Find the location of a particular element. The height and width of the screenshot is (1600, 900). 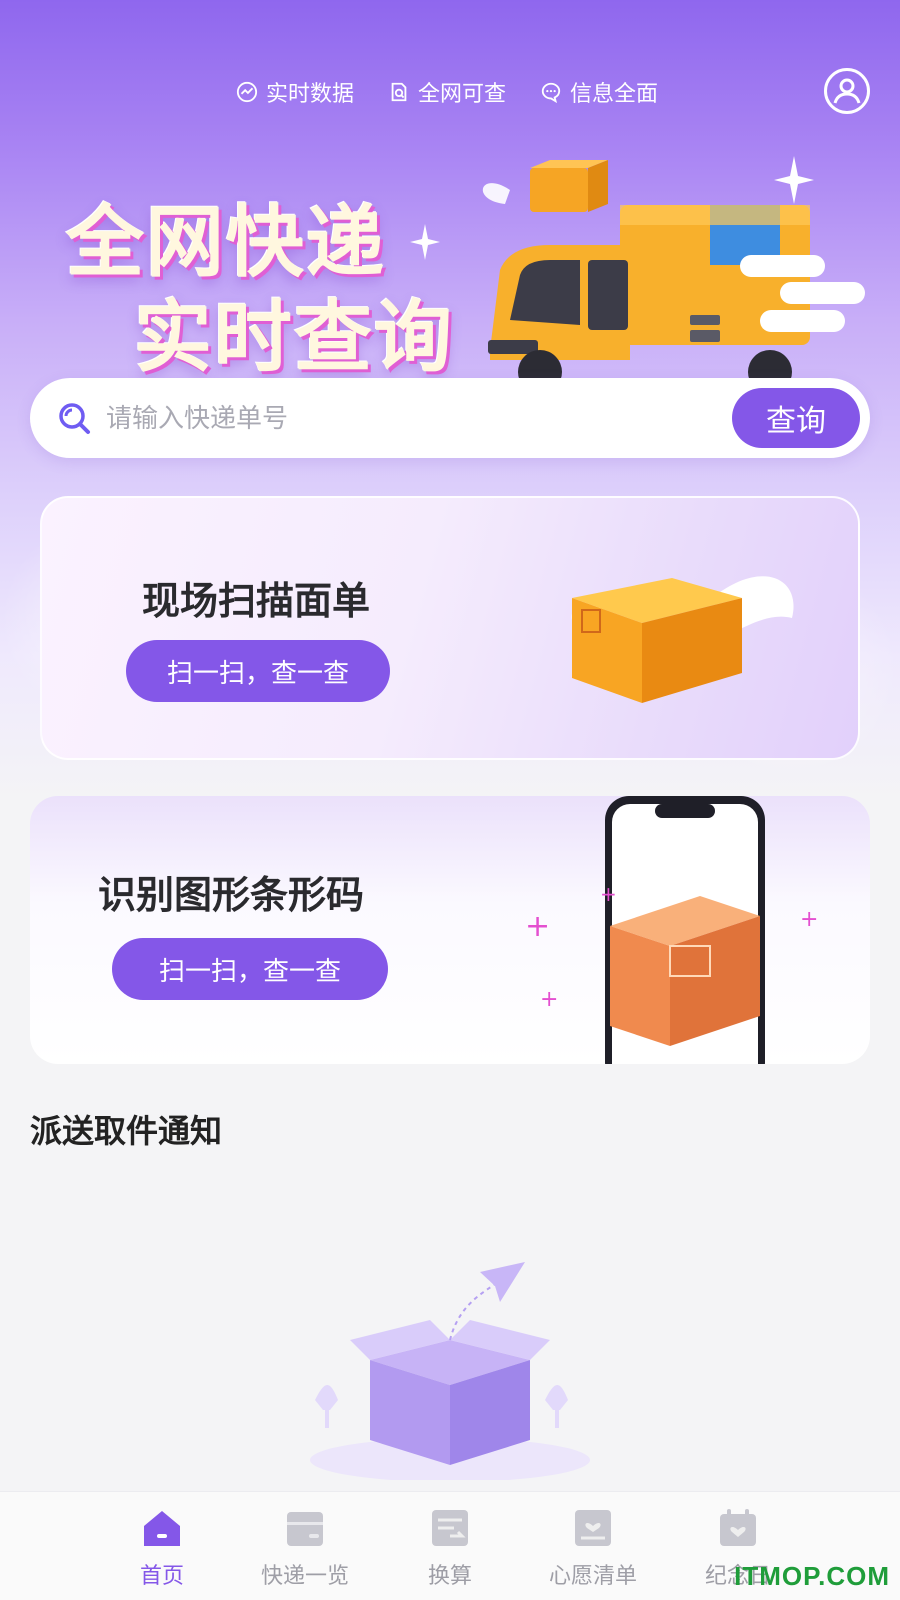

wishlist-icon is located at coordinates (593, 1528).